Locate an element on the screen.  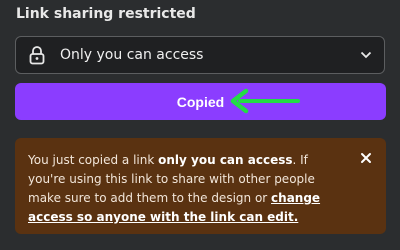
banner-text-start: You just copied a link is located at coordinates (93, 160).